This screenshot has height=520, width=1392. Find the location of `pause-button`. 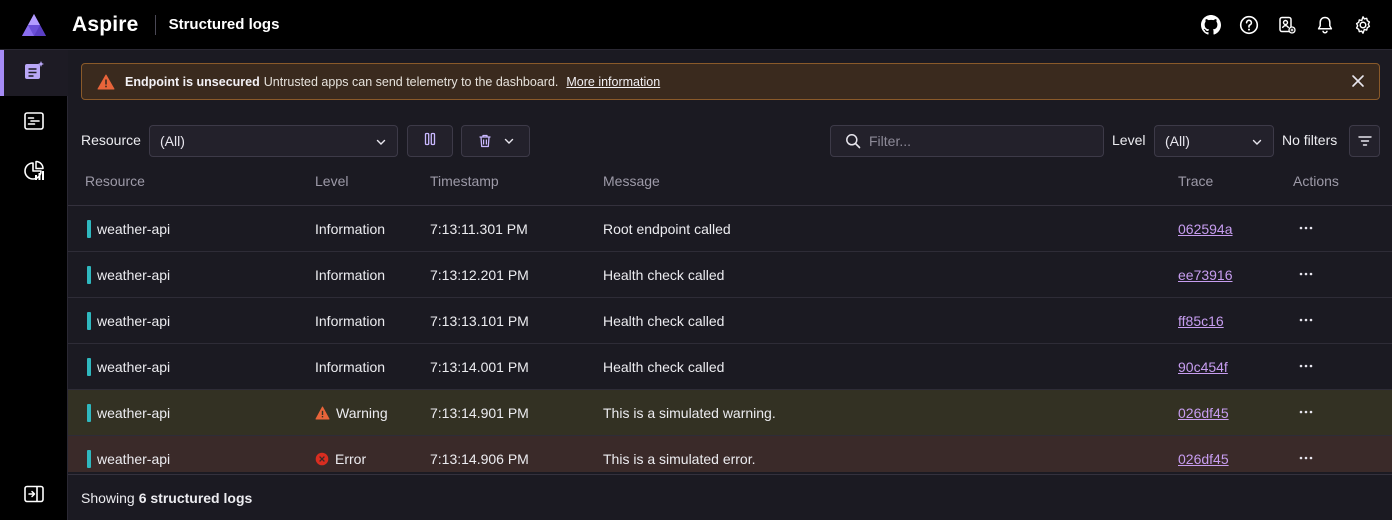

pause-button is located at coordinates (430, 141).